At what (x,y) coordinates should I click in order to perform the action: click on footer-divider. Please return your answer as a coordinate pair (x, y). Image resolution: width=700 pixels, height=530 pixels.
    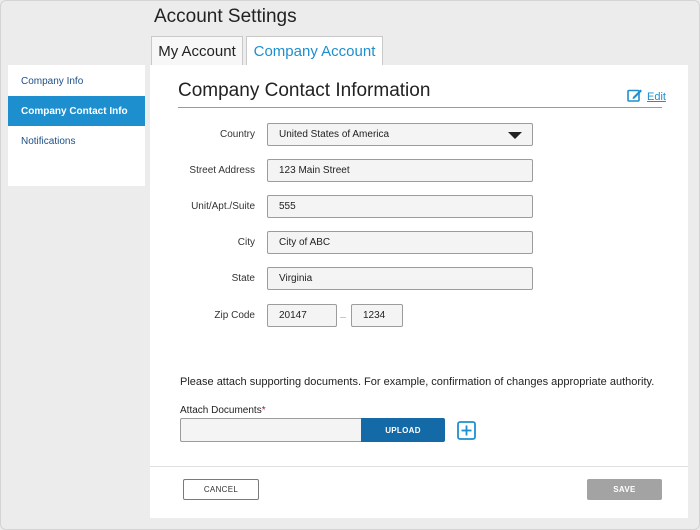
    Looking at the image, I should click on (419, 466).